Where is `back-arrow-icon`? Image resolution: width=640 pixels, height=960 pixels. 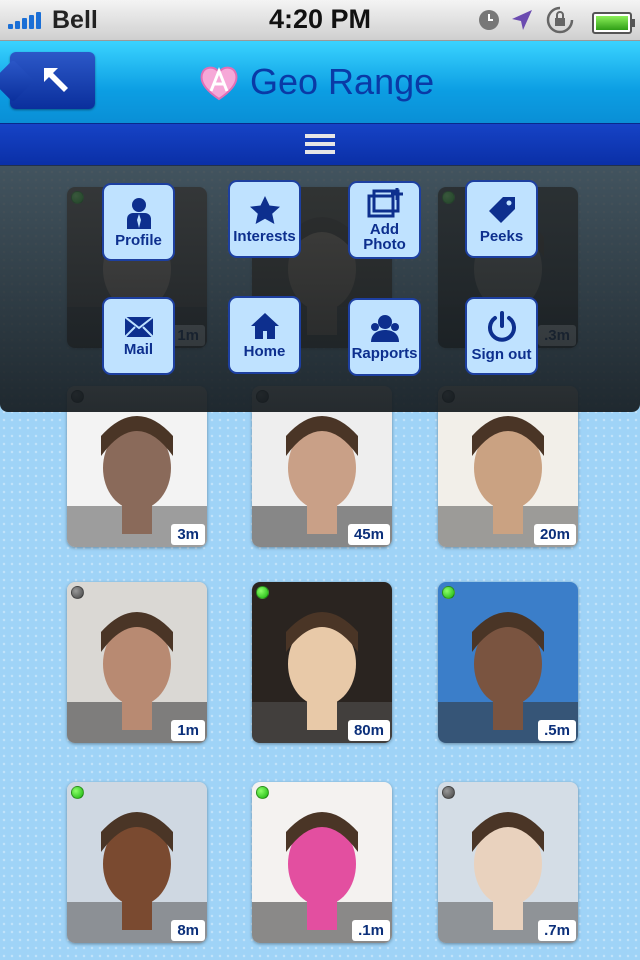
back-arrow-icon is located at coordinates (56, 80).